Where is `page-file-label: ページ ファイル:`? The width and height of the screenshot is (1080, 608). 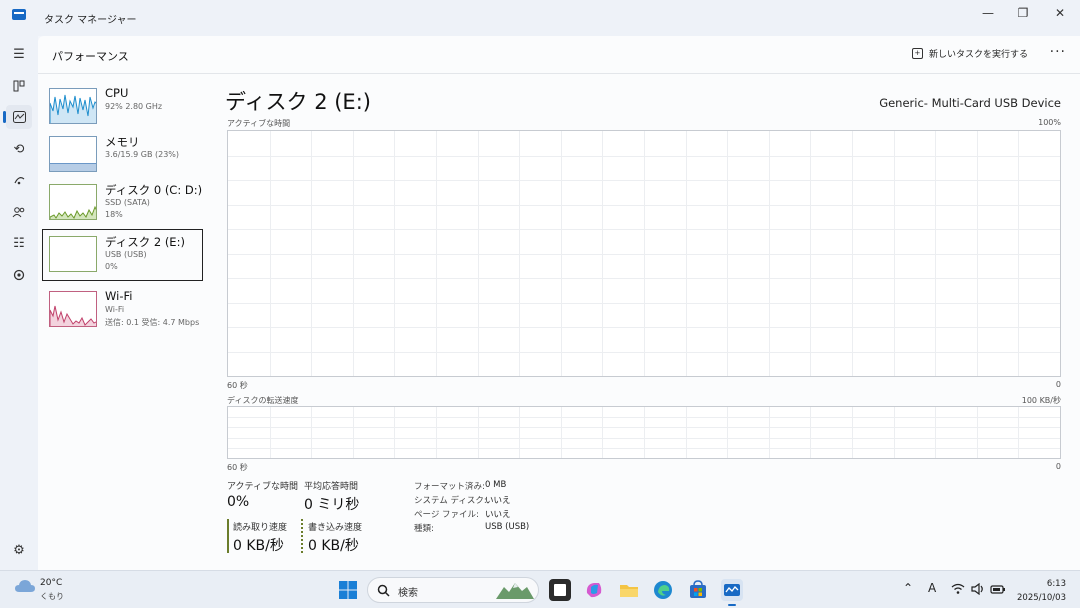
page-file-label: ページ ファイル: is located at coordinates (446, 515).